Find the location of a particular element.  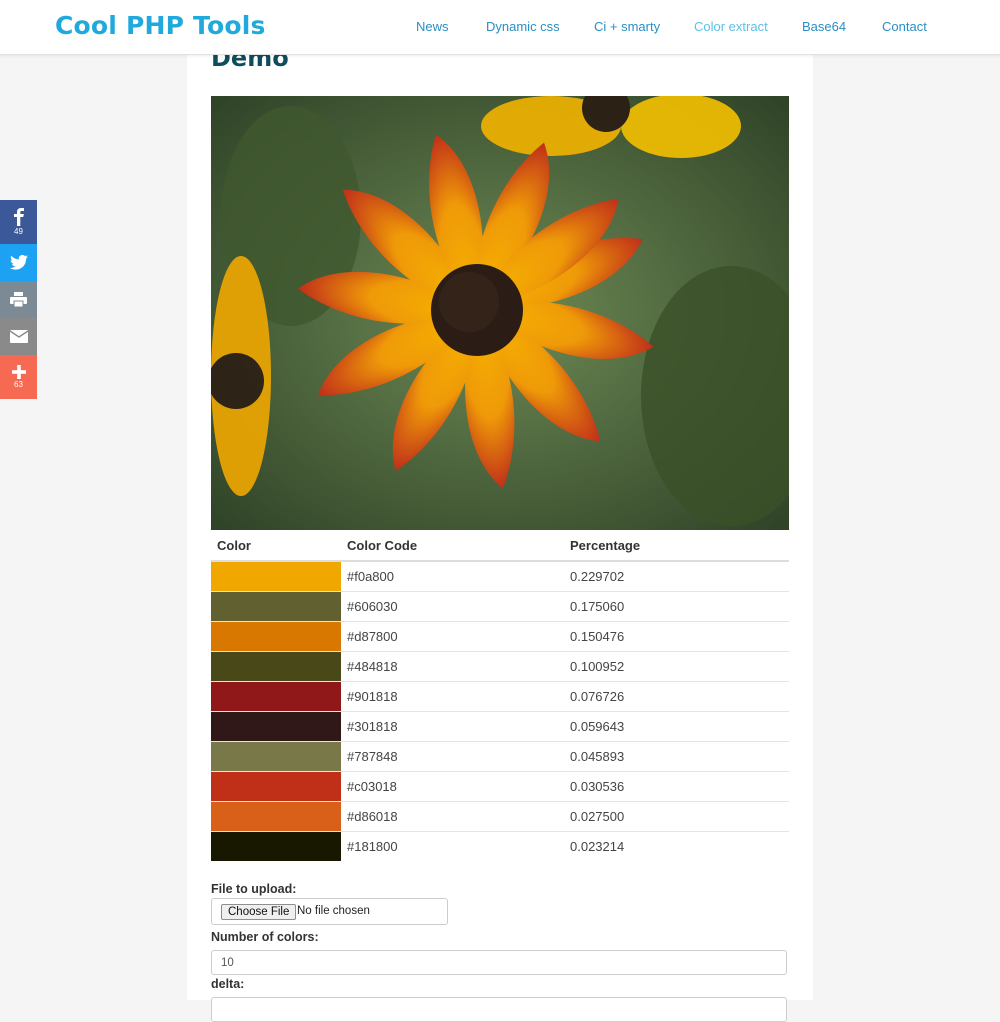

twitter-share-button is located at coordinates (18, 262).